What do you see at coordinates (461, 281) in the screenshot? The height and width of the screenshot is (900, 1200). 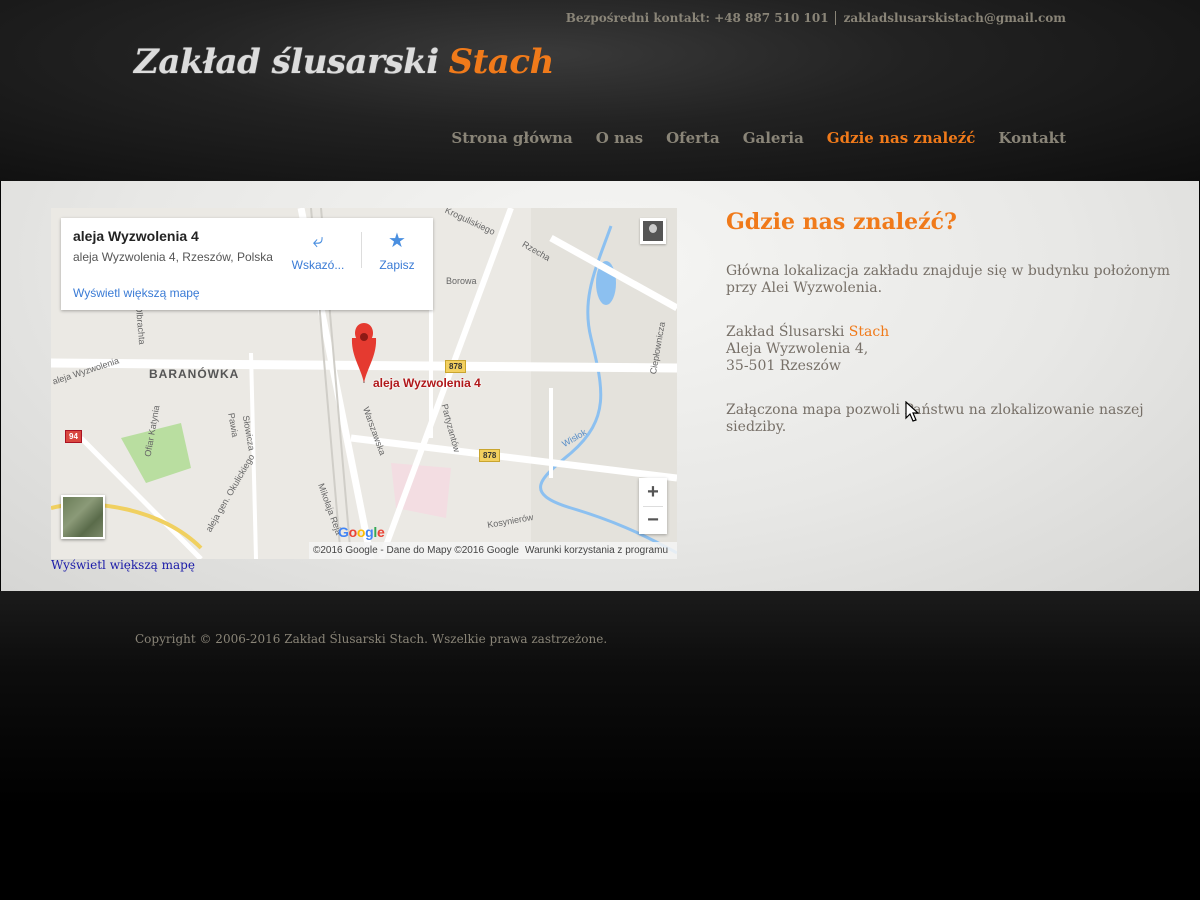 I see `map-label-borowa: Borowa` at bounding box center [461, 281].